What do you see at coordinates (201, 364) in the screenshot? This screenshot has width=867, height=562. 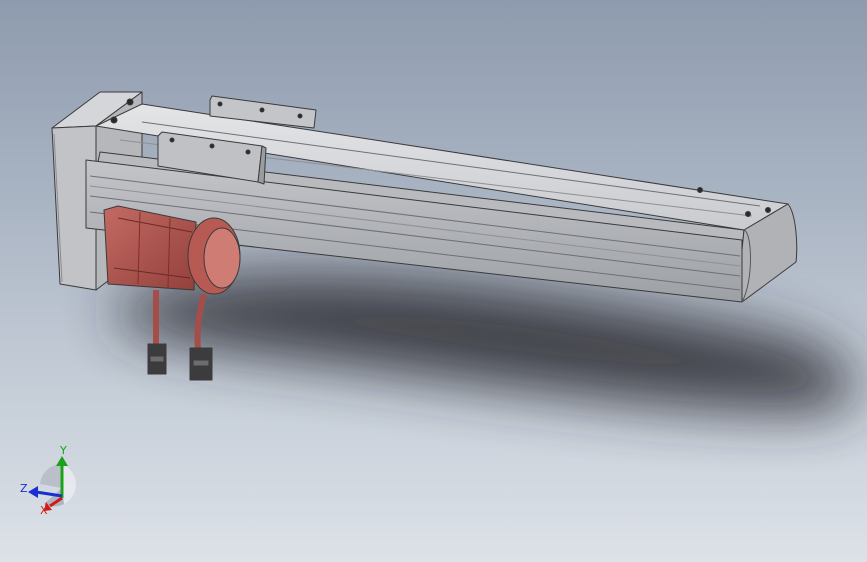 I see `cable-connector-right` at bounding box center [201, 364].